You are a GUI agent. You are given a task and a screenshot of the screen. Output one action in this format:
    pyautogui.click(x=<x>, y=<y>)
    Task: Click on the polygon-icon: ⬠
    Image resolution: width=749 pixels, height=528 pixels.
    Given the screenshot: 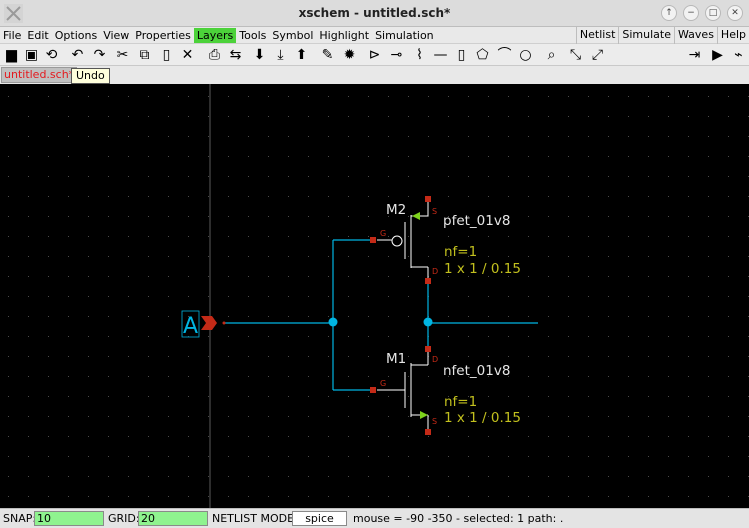 What is the action you would take?
    pyautogui.click(x=482, y=55)
    